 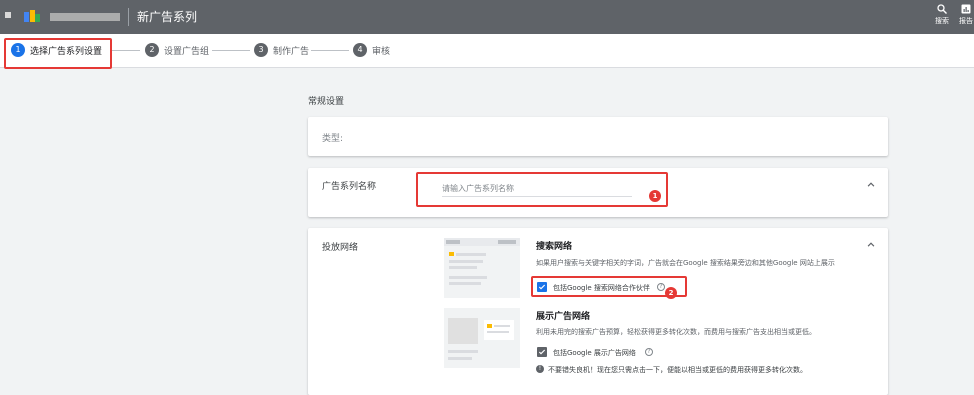 What do you see at coordinates (128, 17) in the screenshot?
I see `topbar-divider` at bounding box center [128, 17].